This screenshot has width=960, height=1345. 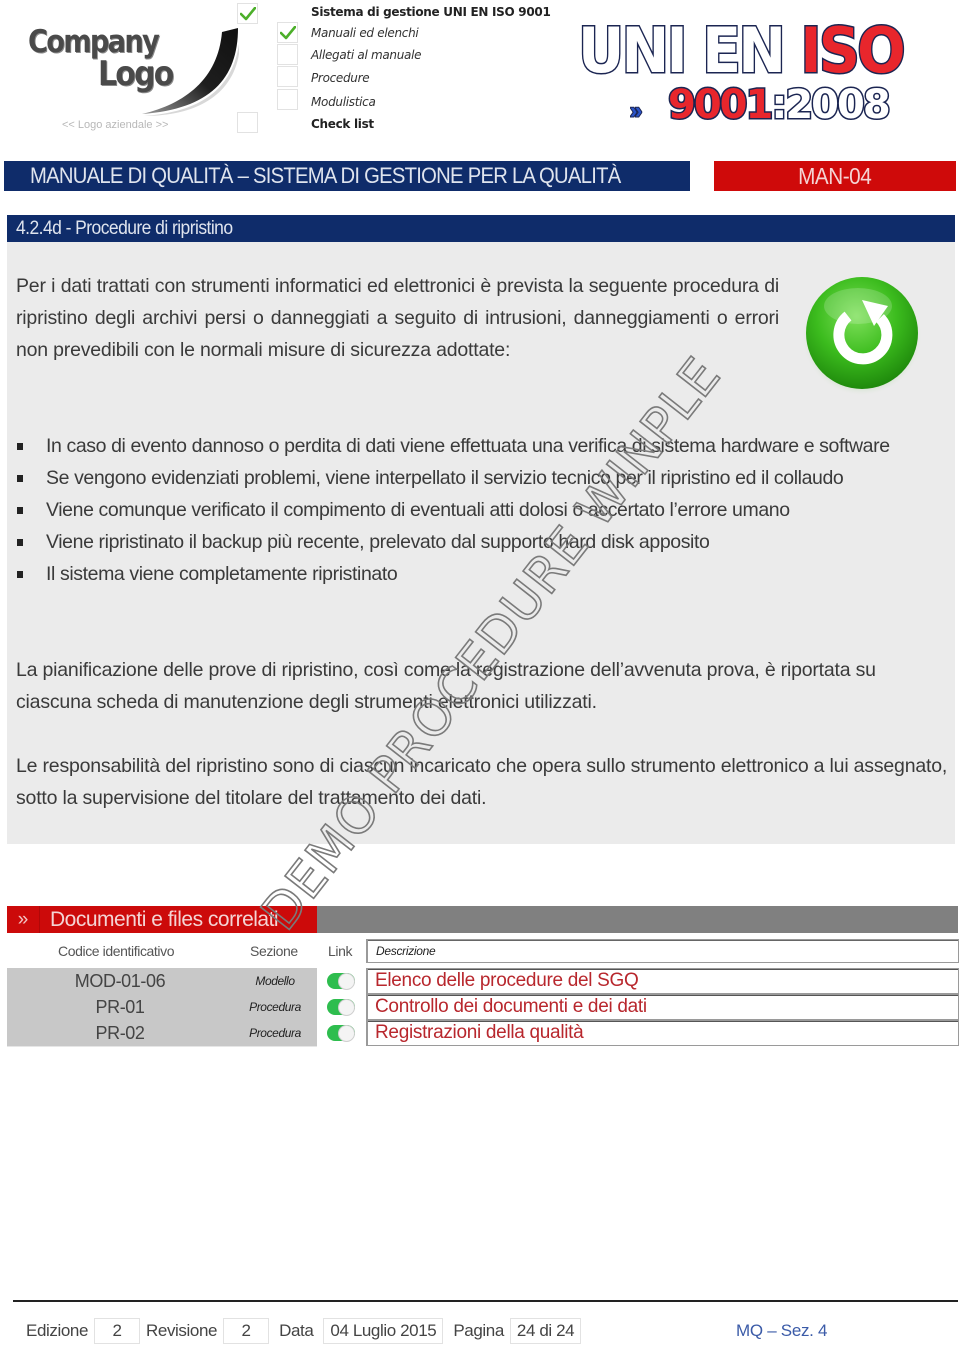 I want to click on menu-item-check-list: Check list, so click(x=342, y=124).